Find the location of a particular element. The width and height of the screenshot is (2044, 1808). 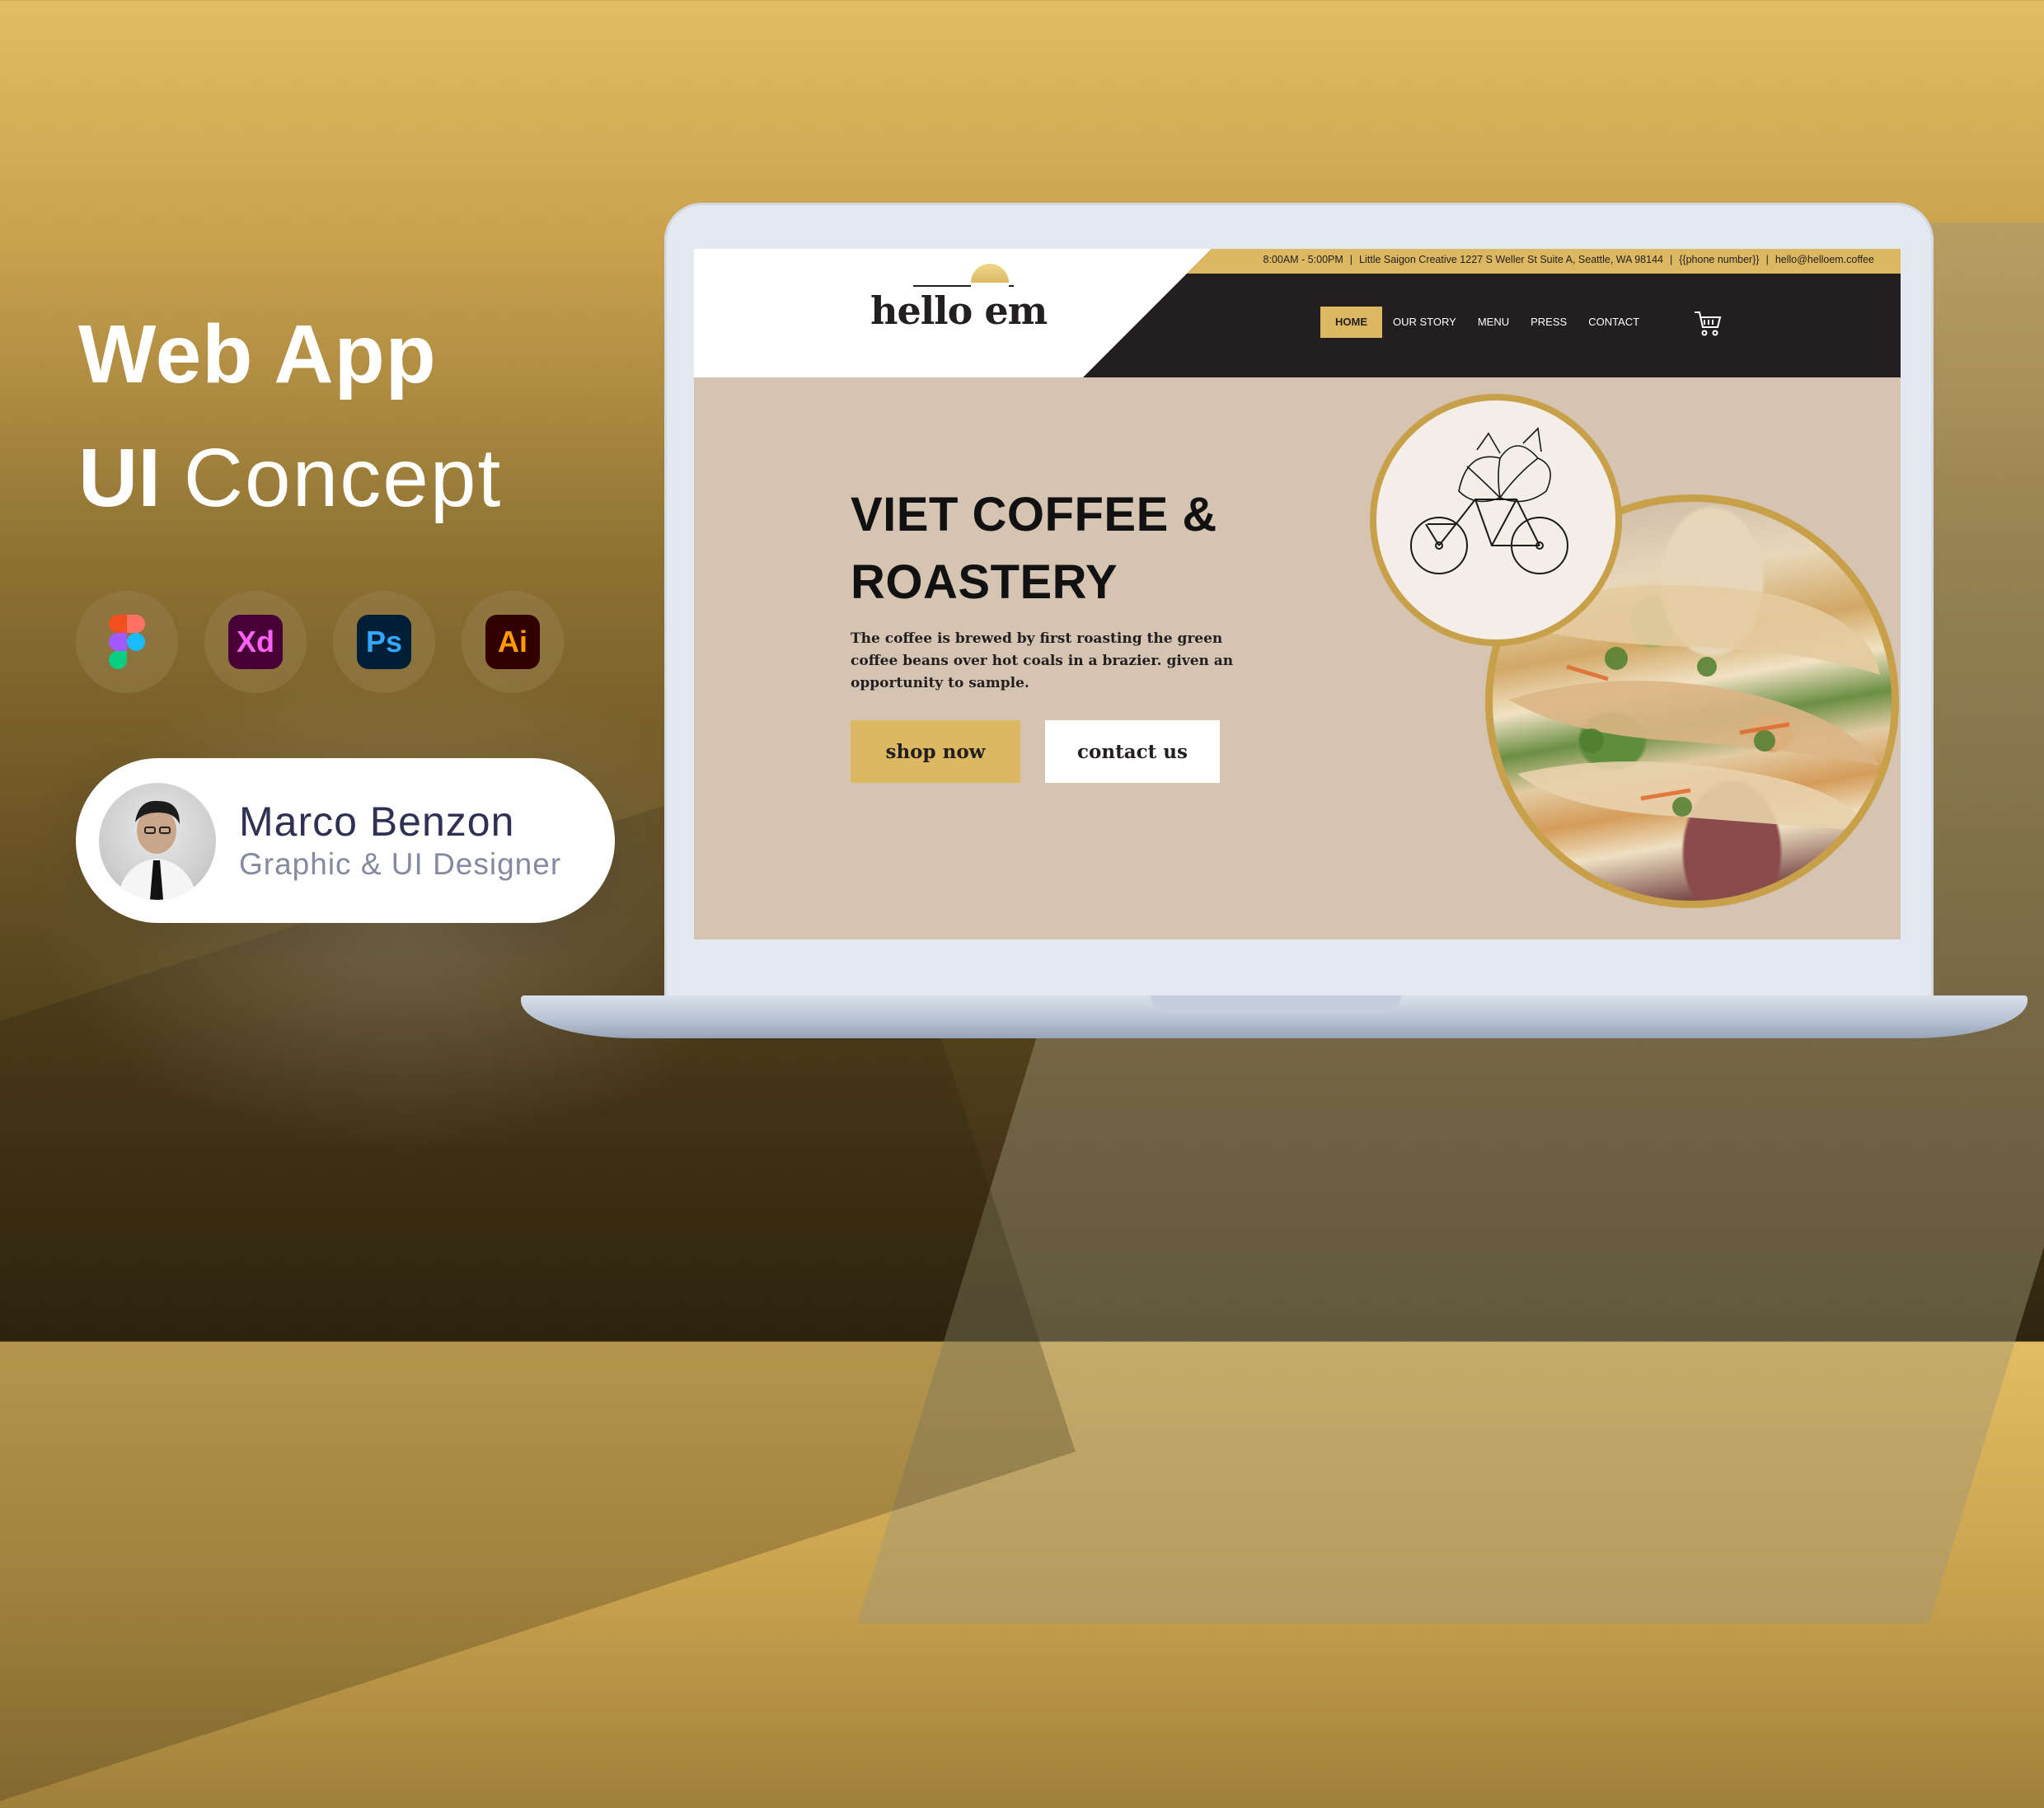

laptop-notch is located at coordinates (1276, 1004).